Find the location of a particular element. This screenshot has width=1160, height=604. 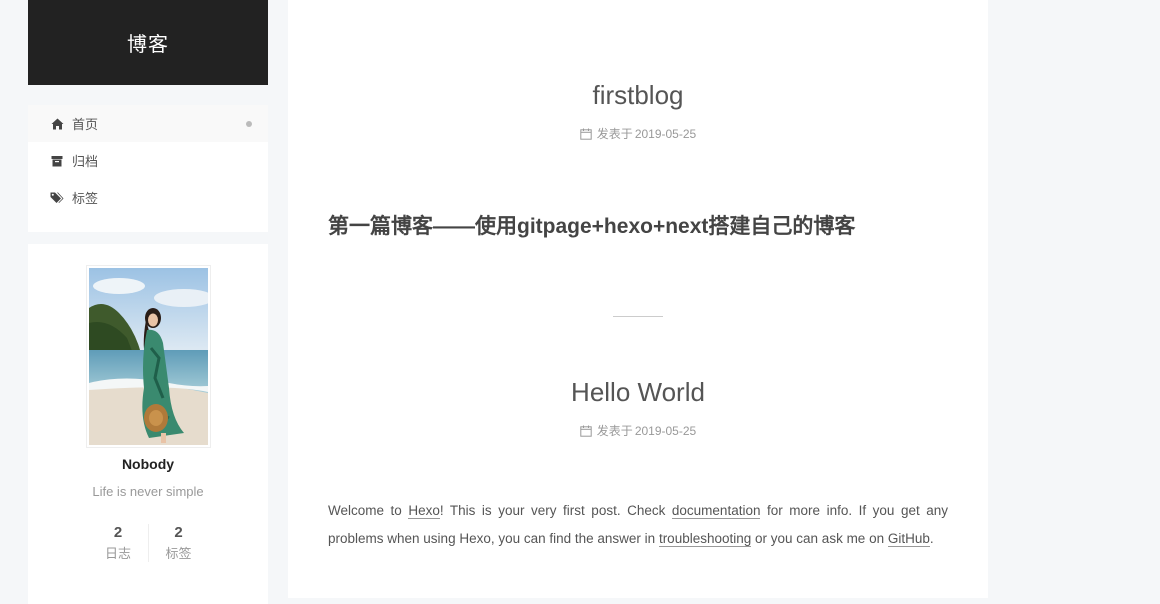

menu-item-archive: 归档 is located at coordinates (148, 160).